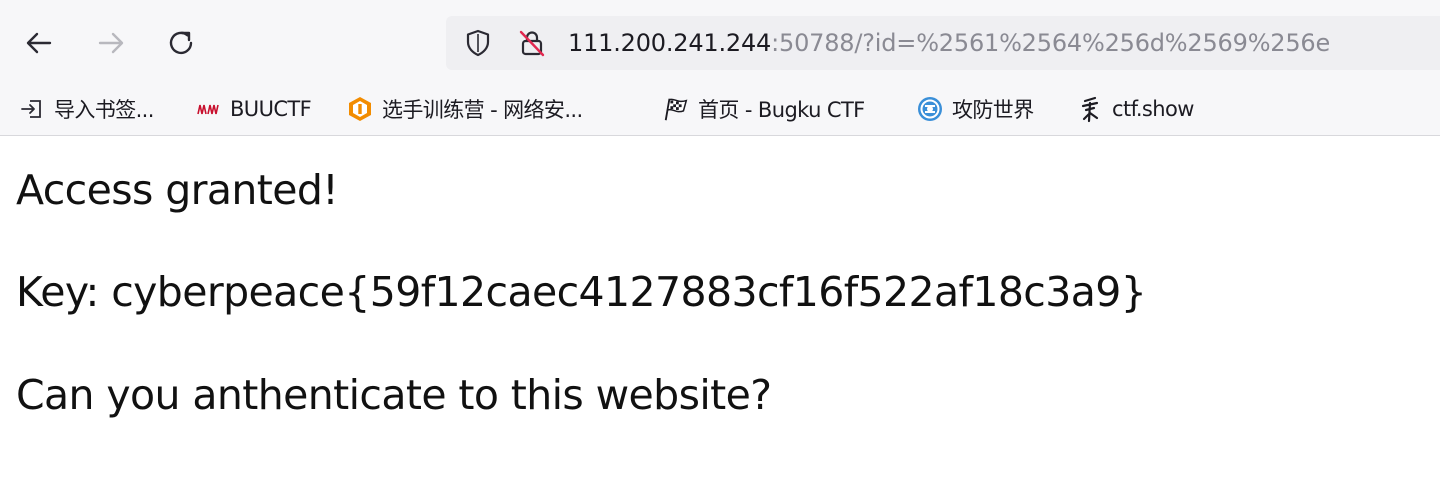 The image size is (1440, 484). Describe the element at coordinates (208, 109) in the screenshot. I see `buuctf-icon` at that location.